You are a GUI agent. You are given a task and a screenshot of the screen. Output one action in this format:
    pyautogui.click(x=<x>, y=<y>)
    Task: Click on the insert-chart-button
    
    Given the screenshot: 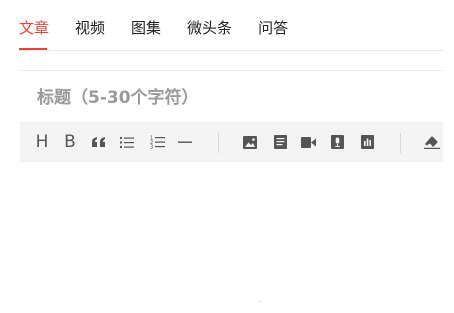 What is the action you would take?
    pyautogui.click(x=367, y=142)
    